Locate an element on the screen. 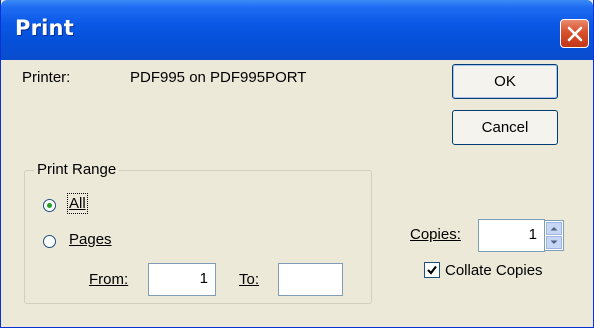 The image size is (594, 328). to-label-text: To: is located at coordinates (249, 279).